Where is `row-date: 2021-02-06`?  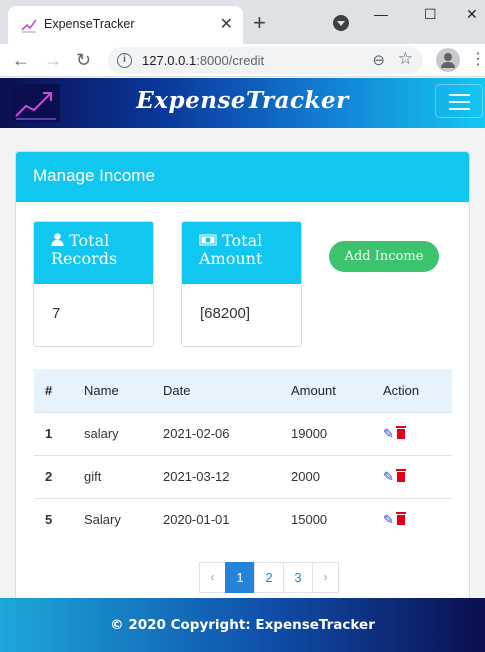
row-date: 2021-02-06 is located at coordinates (216, 433).